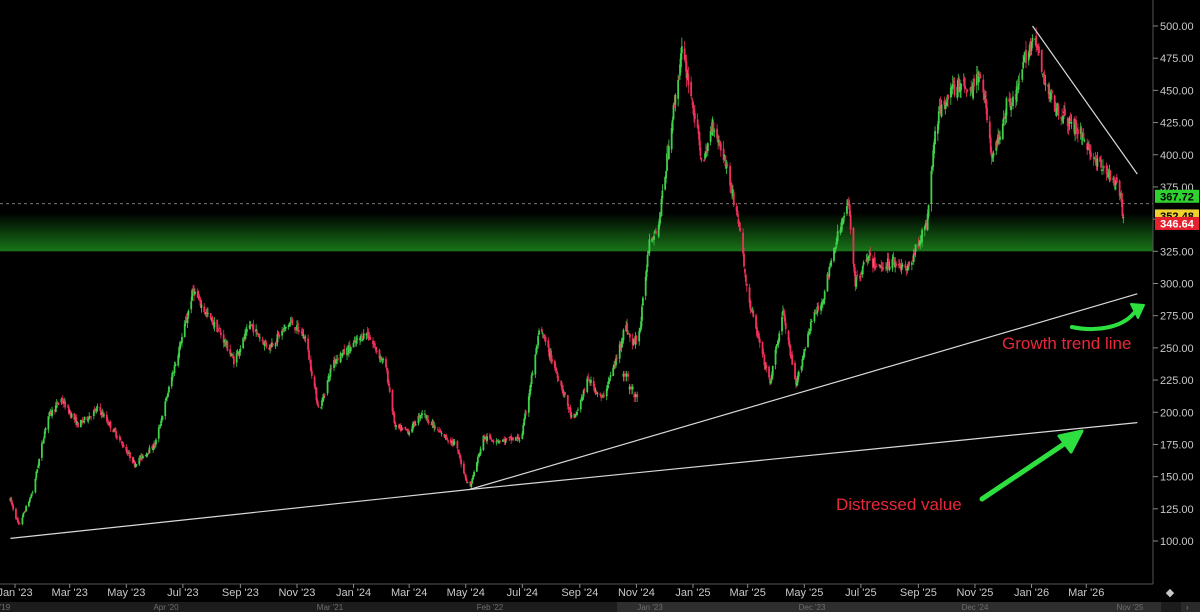  Describe the element at coordinates (182, 593) in the screenshot. I see `x-tick-label: Jul '23` at that location.